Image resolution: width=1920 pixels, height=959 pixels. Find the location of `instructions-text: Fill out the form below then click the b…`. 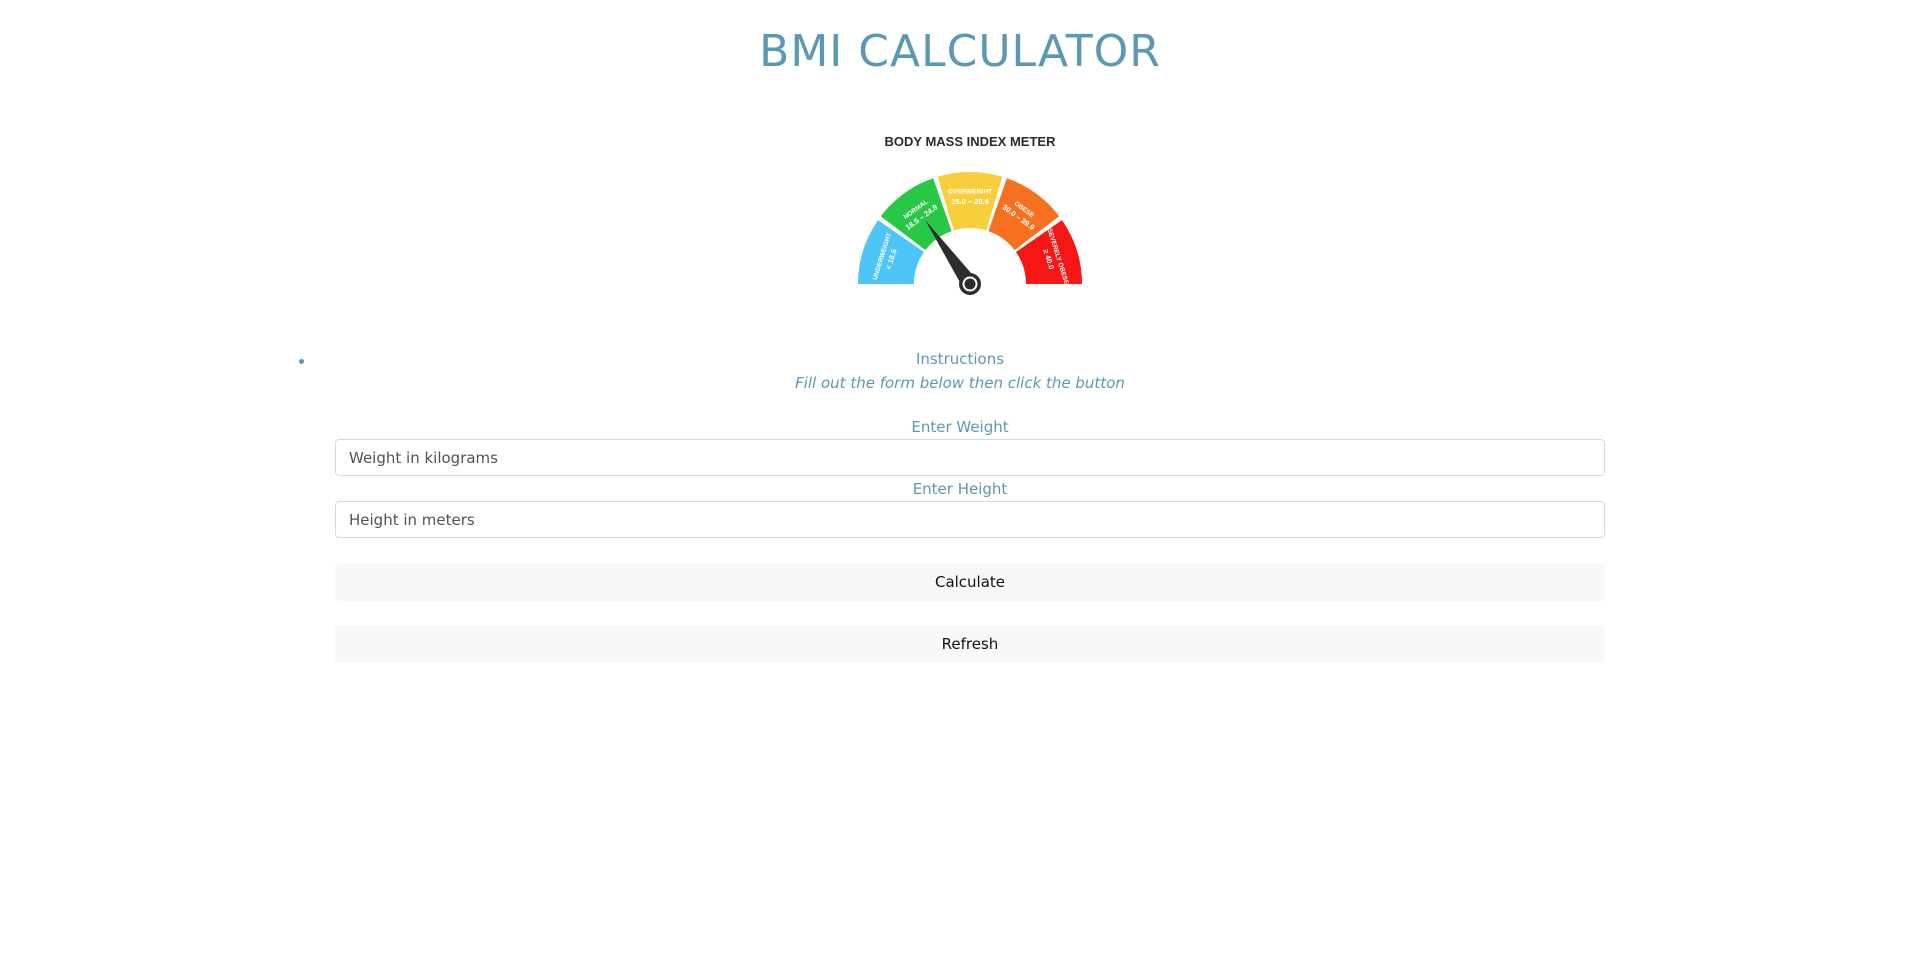

instructions-text: Fill out the form below then click the b… is located at coordinates (960, 383).